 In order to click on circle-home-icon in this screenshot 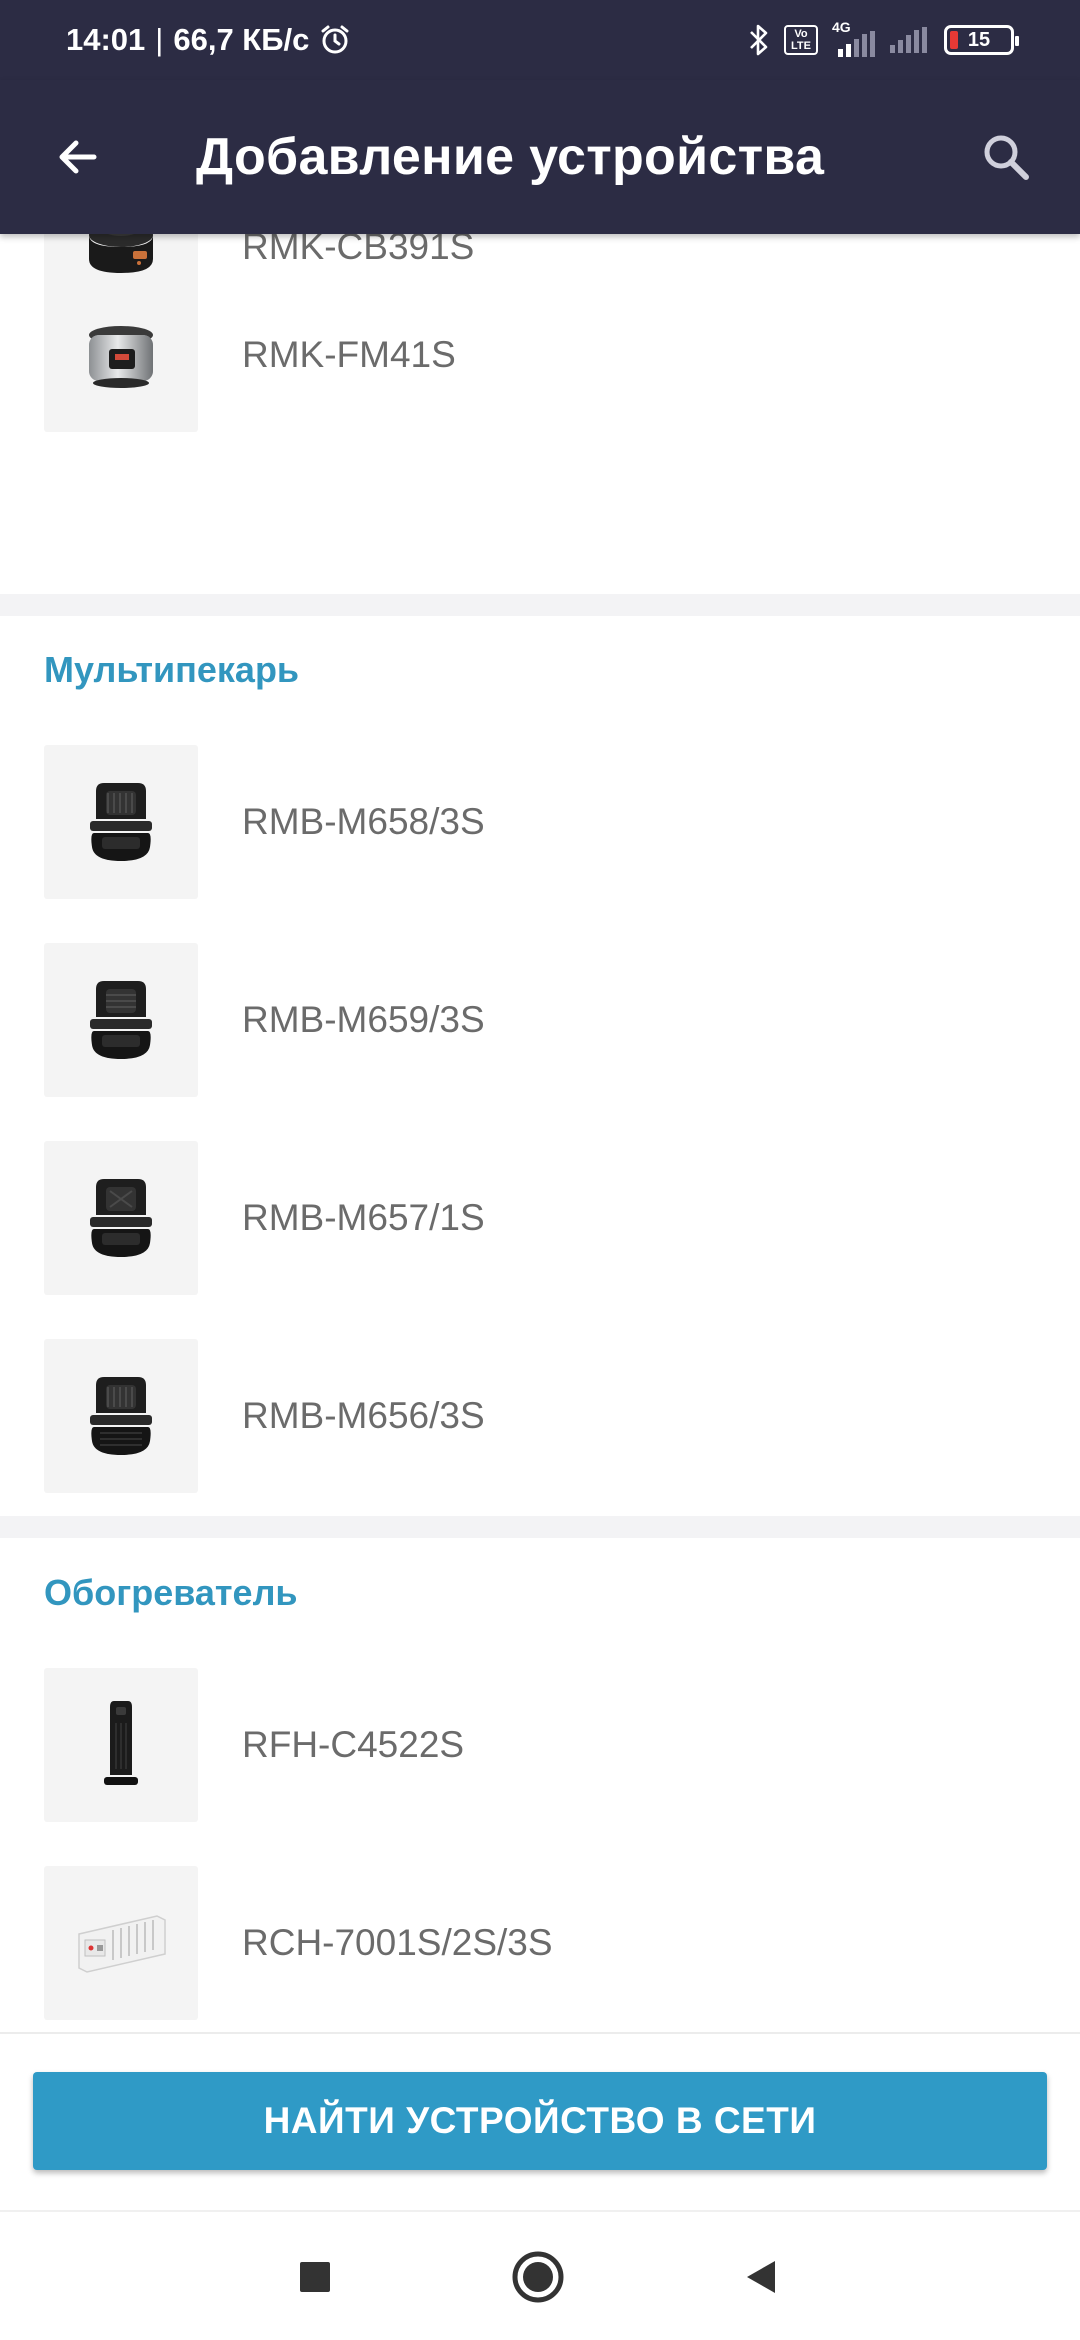, I will do `click(538, 2277)`.